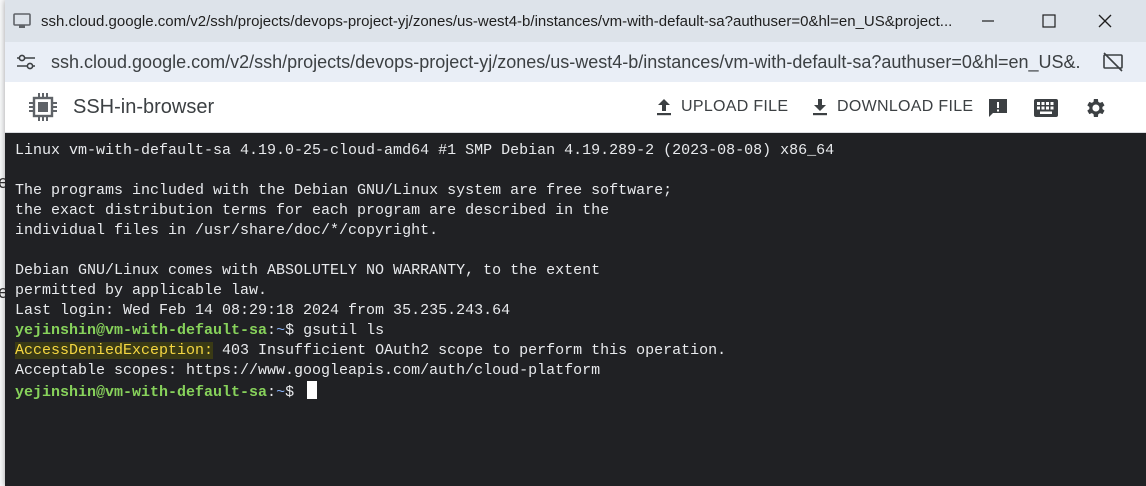 This screenshot has width=1146, height=486. Describe the element at coordinates (141, 290) in the screenshot. I see `terminal-line: permitted by applicable law.` at that location.